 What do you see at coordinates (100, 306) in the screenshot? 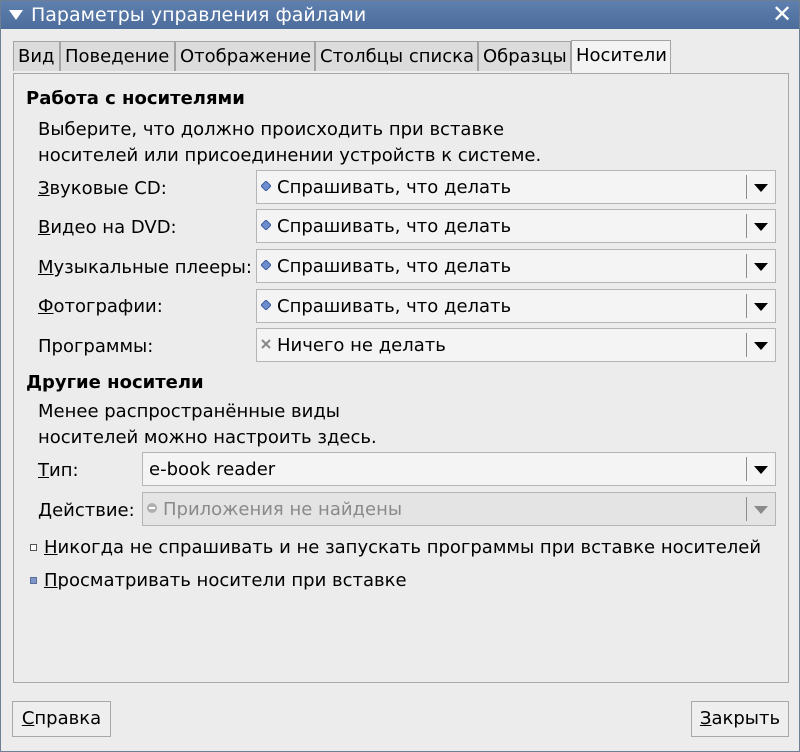
I see `photos-label: Фотографии:` at bounding box center [100, 306].